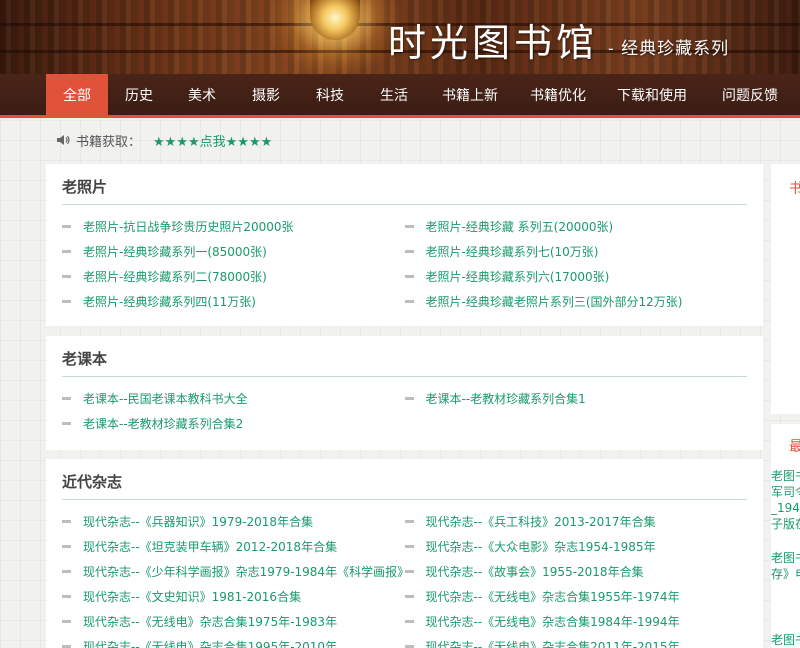  Describe the element at coordinates (233, 521) in the screenshot. I see `list-item: 现代杂志--《兵器知识》1979-2018年合集` at that location.